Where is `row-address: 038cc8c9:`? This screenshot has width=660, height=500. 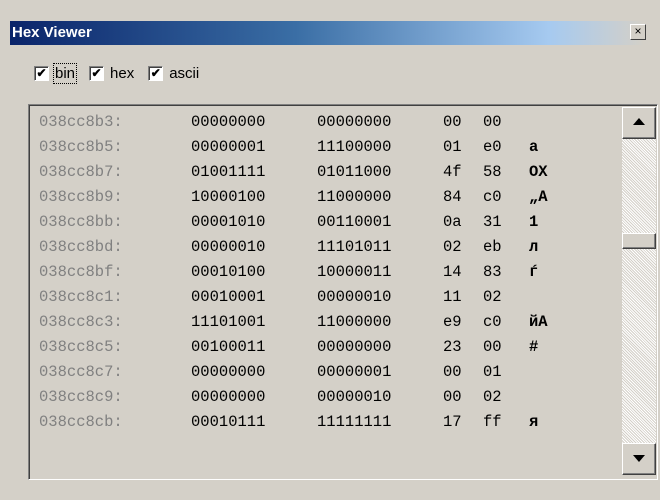 row-address: 038cc8c9: is located at coordinates (81, 397).